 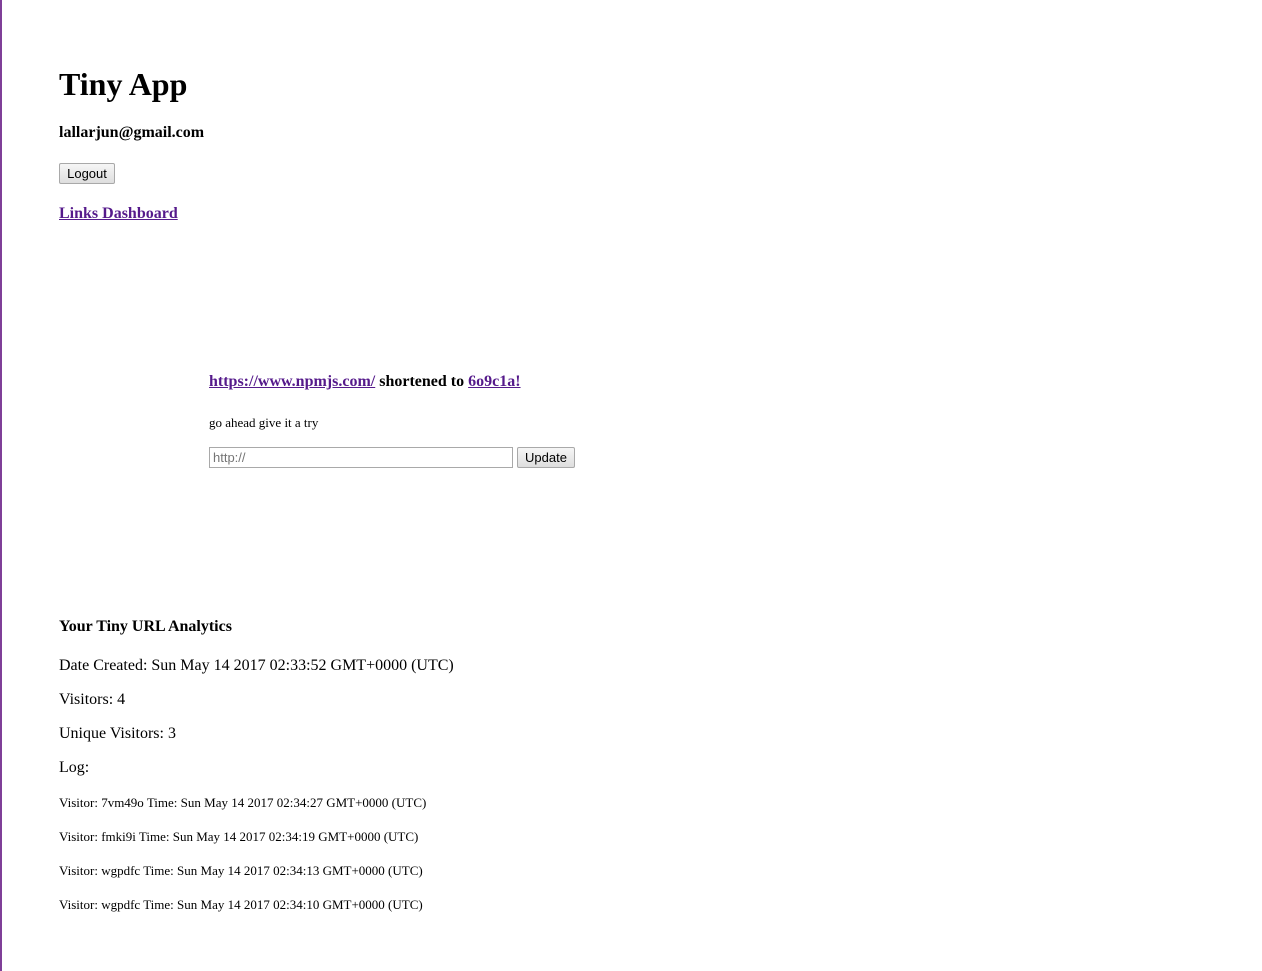 I want to click on logout-button: Logout, so click(x=87, y=173).